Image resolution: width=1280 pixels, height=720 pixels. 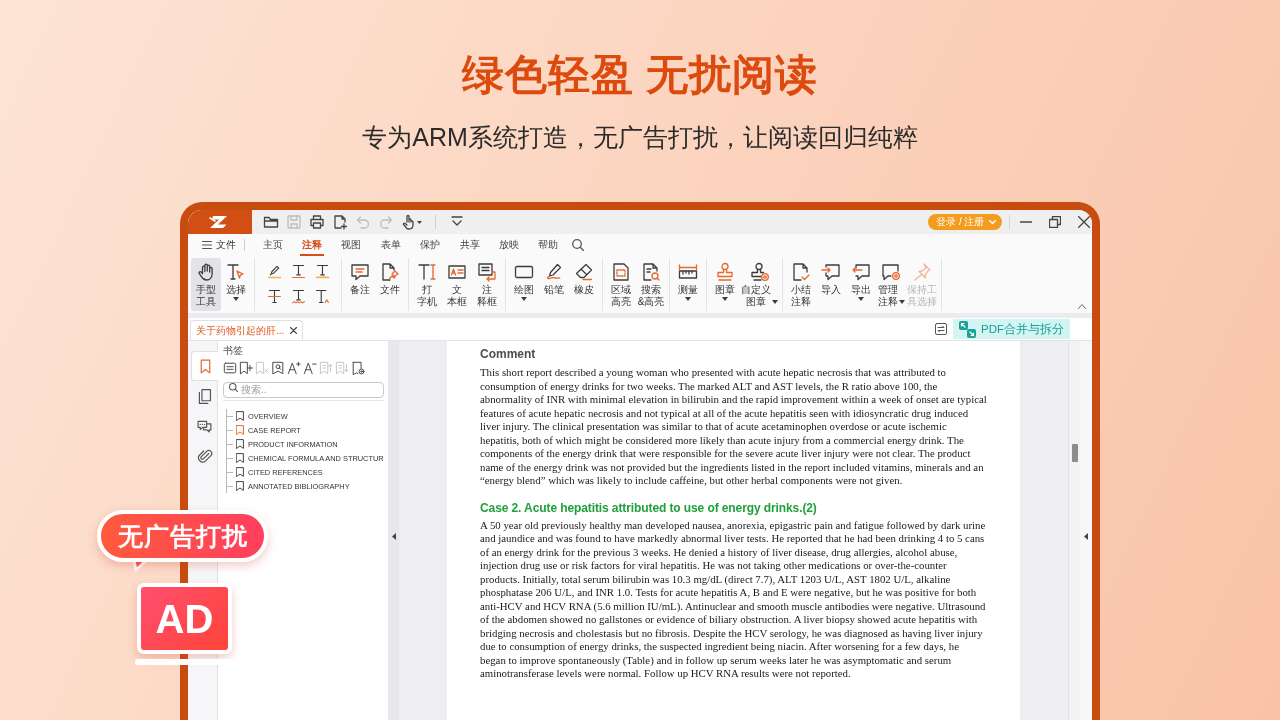 I want to click on ribbon-tool-button: 图章, so click(x=725, y=284).